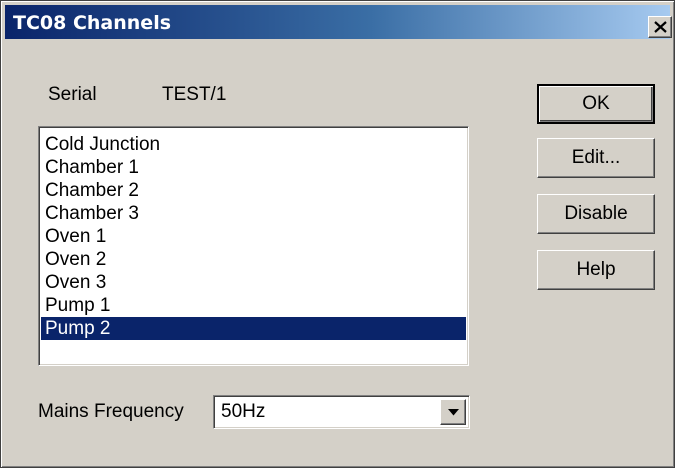 Image resolution: width=675 pixels, height=468 pixels. Describe the element at coordinates (253, 328) in the screenshot. I see `list-item-channel-selected: Pump 2` at that location.